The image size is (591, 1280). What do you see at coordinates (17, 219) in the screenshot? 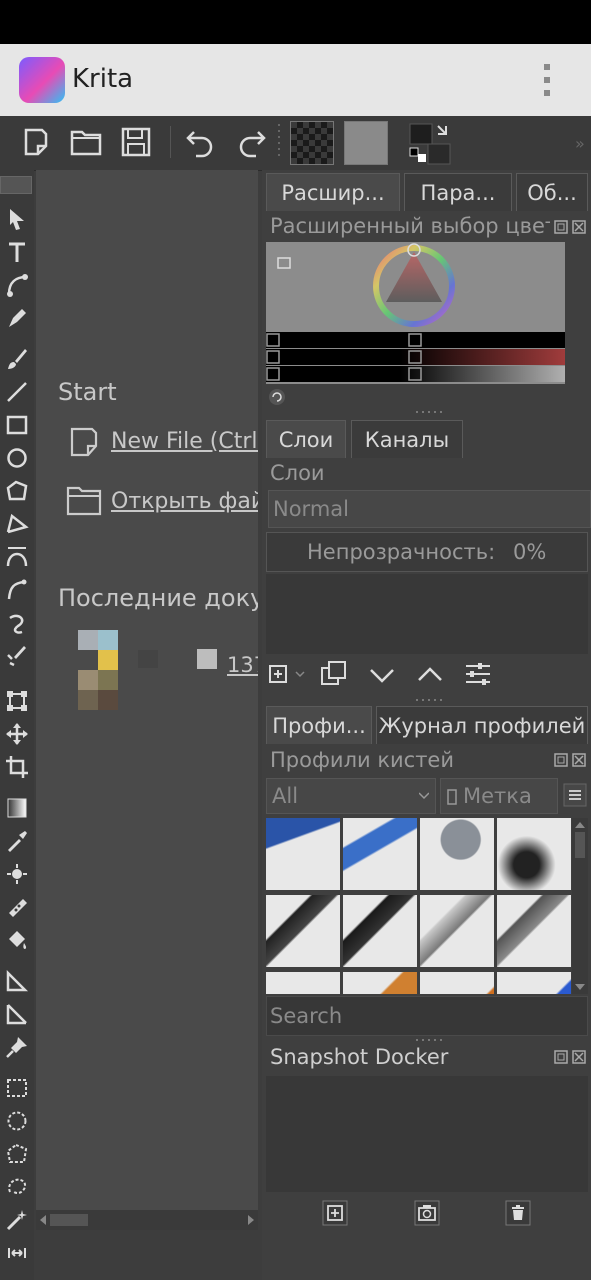
I see `select-shapes-icon` at bounding box center [17, 219].